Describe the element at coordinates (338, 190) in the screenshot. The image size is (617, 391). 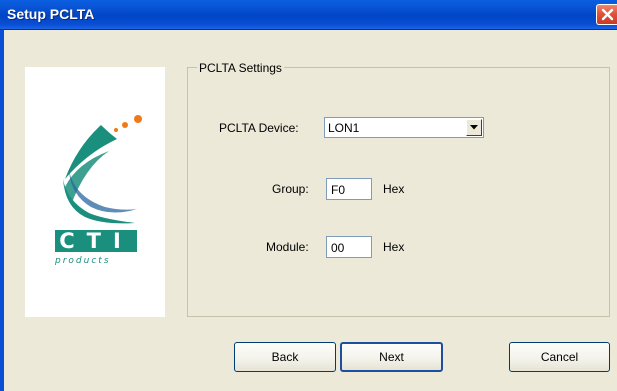
I see `group-value: F0` at that location.